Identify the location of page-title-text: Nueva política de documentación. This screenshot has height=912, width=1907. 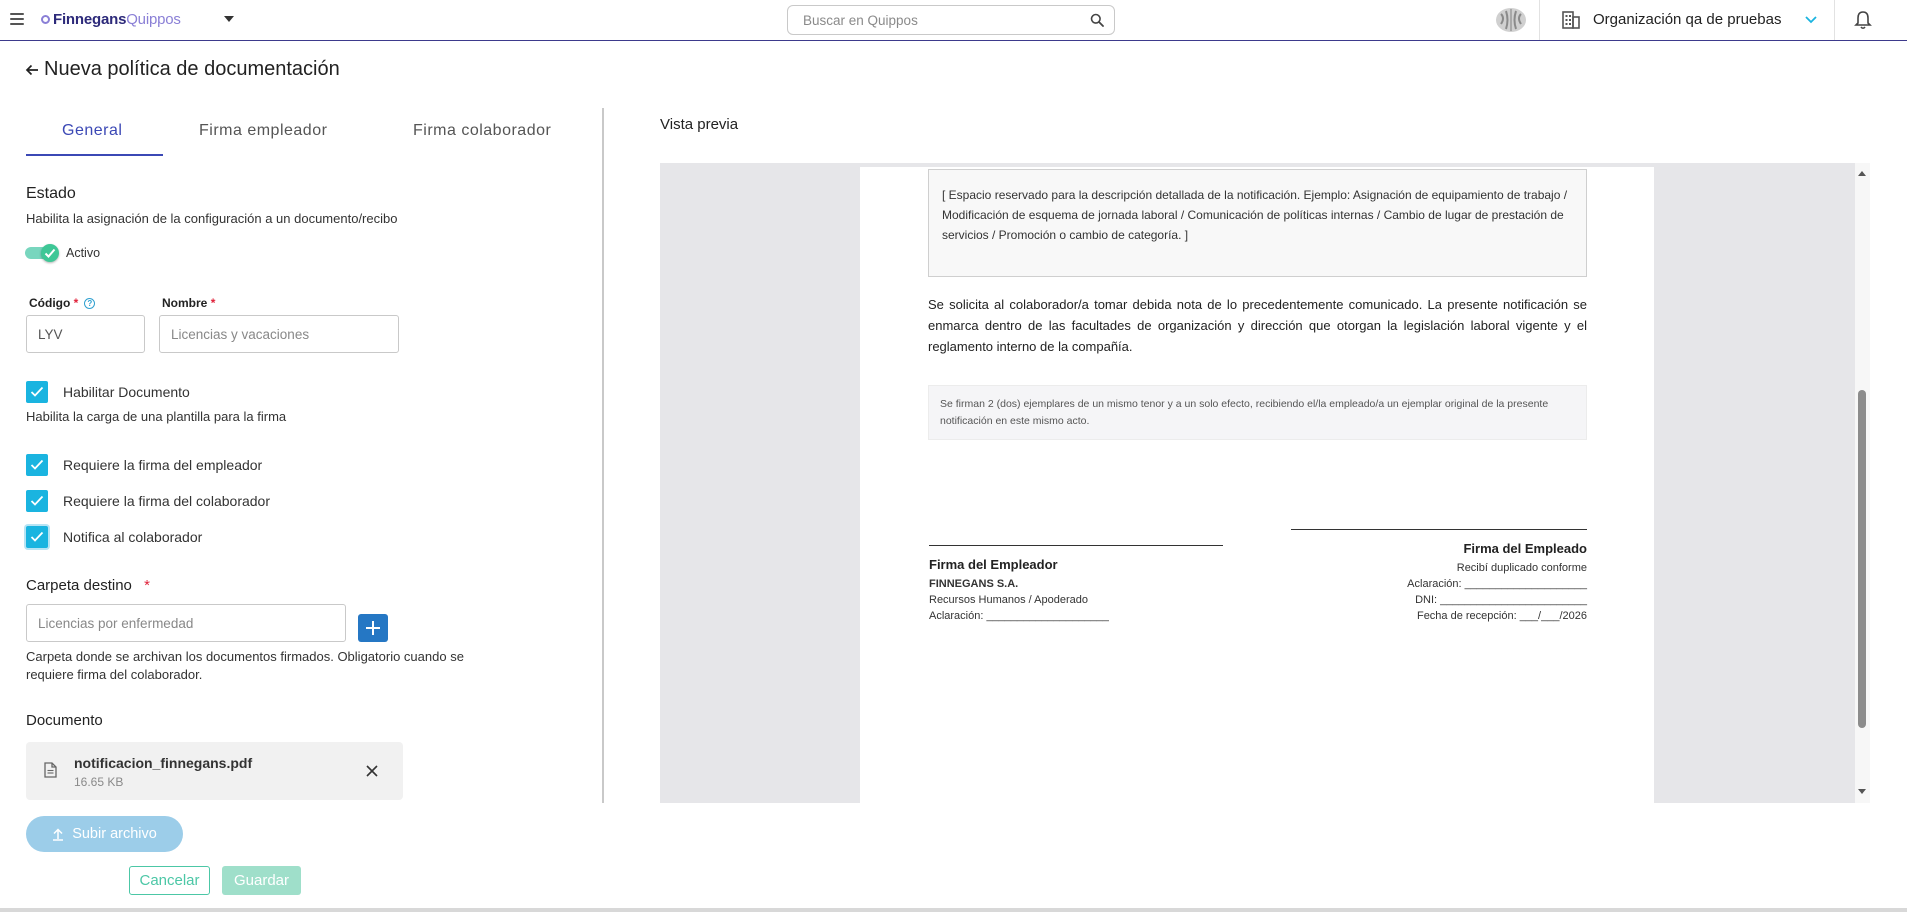
(192, 69).